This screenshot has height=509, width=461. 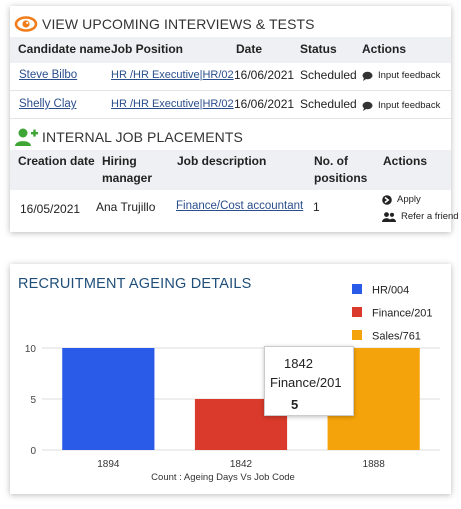 I want to click on legend-label: Sales/761, so click(x=396, y=337).